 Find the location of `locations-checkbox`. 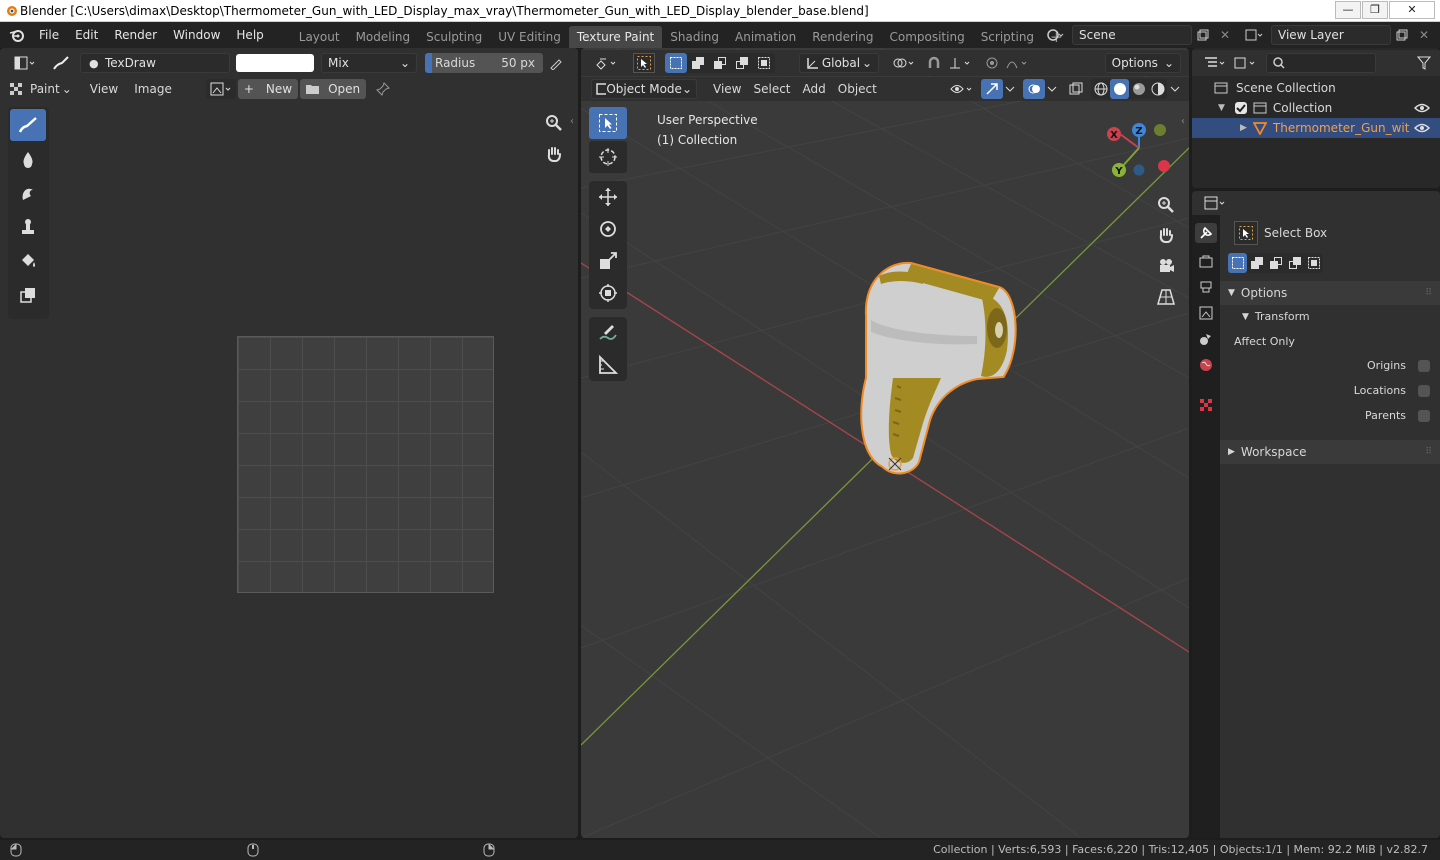

locations-checkbox is located at coordinates (1424, 390).